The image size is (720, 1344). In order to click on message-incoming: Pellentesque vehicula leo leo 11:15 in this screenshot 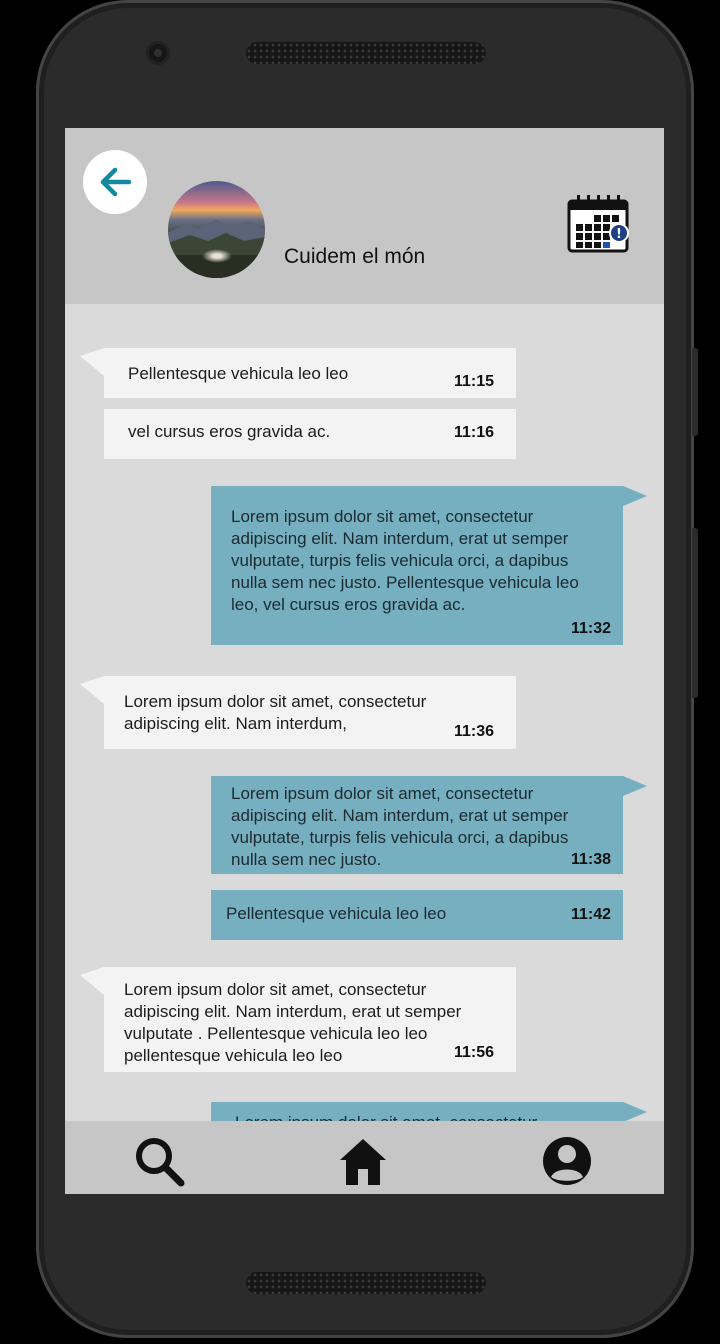, I will do `click(298, 373)`.